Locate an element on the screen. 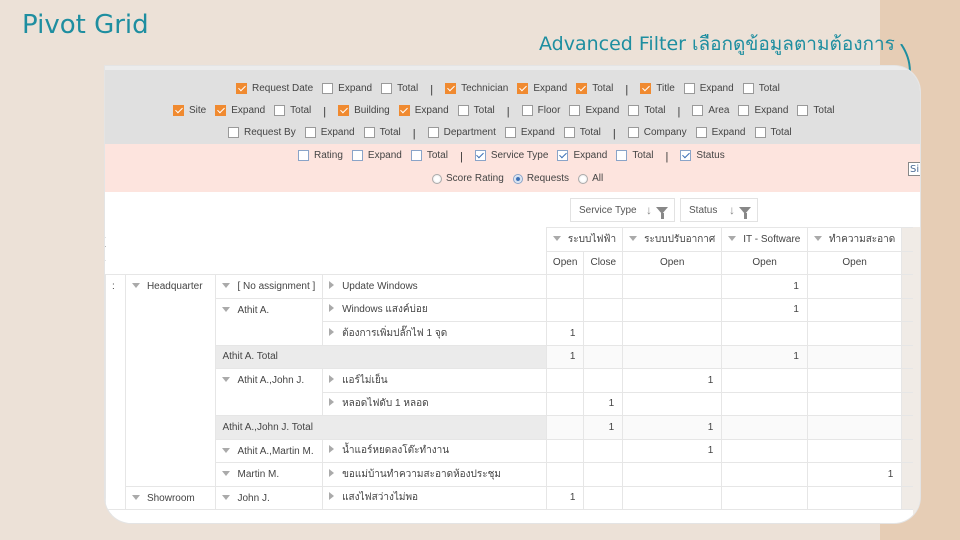 The image size is (960, 540). service-type-header: IT - Software is located at coordinates (764, 239).